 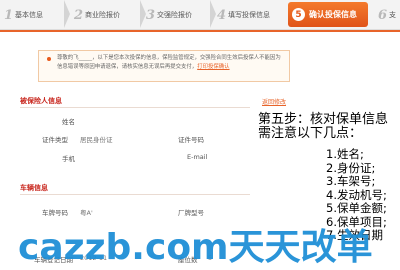 What do you see at coordinates (393, 15) in the screenshot?
I see `step-6-label: 支` at bounding box center [393, 15].